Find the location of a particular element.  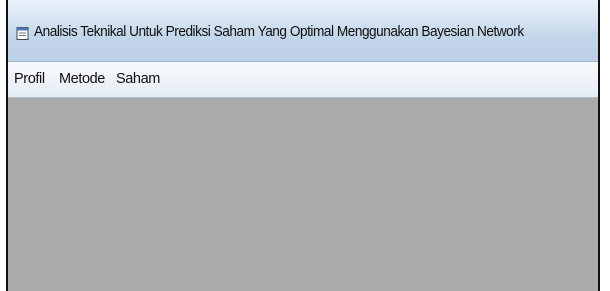

menu-bar: Profil Metode Saham is located at coordinates (303, 80).